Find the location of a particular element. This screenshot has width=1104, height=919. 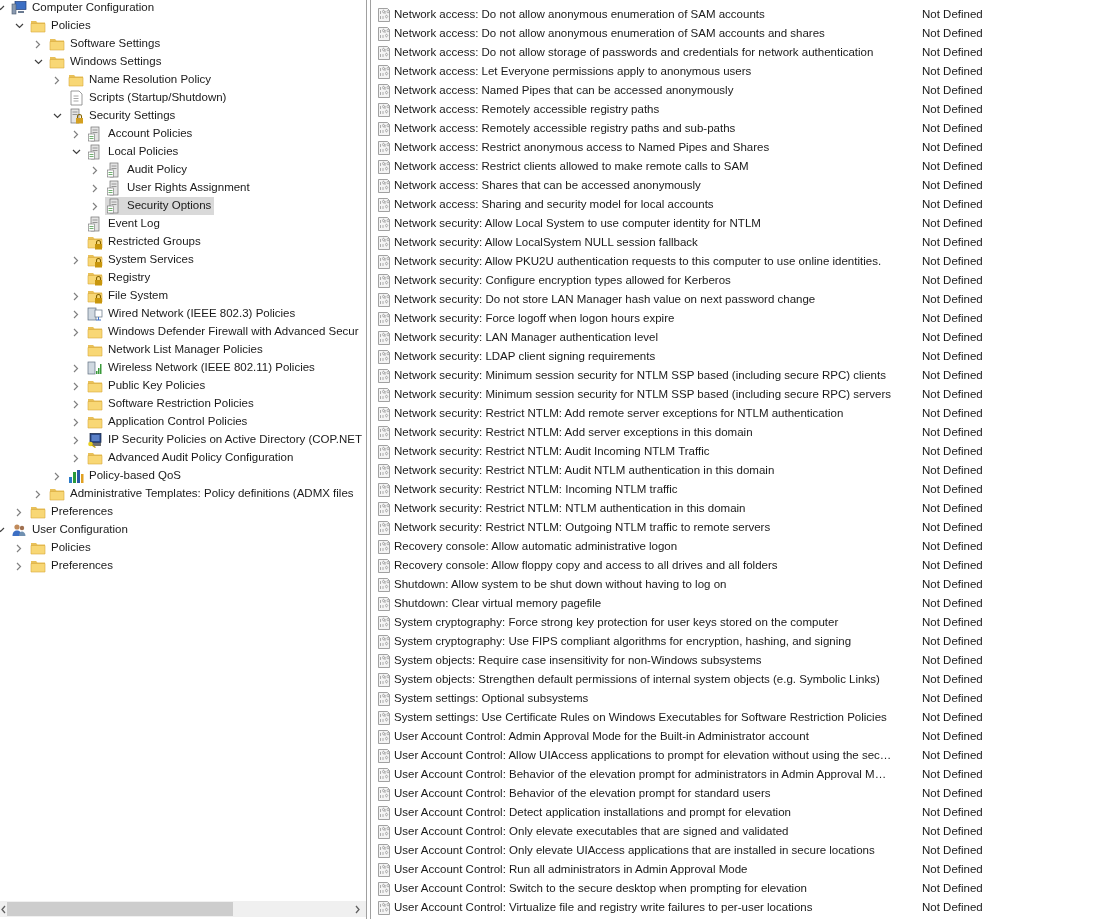

policy-name: User Account Control: Switch to the secure desktop when prompting for elevation is located at coordinates (658, 888).